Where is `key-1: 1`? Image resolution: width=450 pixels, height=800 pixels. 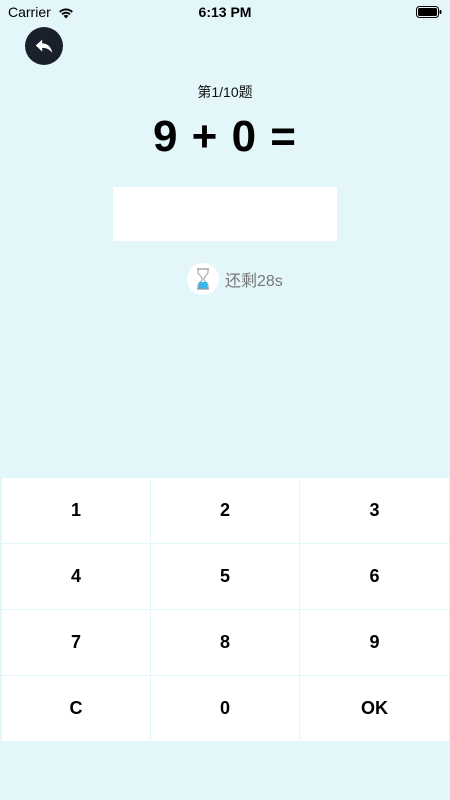 key-1: 1 is located at coordinates (76, 510).